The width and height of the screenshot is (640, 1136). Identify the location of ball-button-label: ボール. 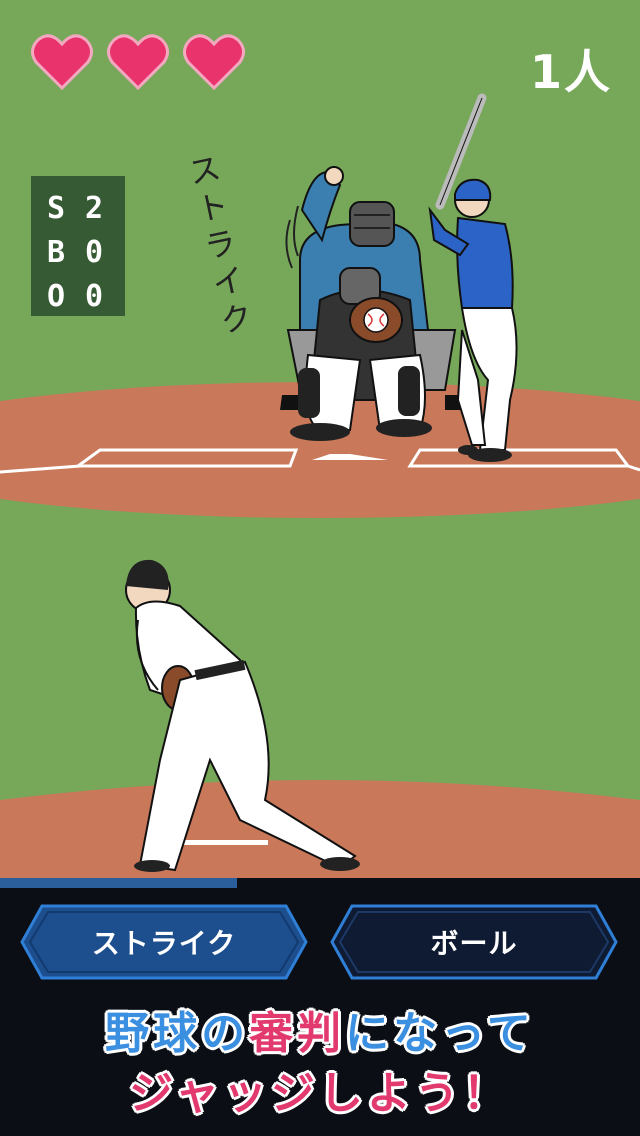
(474, 943).